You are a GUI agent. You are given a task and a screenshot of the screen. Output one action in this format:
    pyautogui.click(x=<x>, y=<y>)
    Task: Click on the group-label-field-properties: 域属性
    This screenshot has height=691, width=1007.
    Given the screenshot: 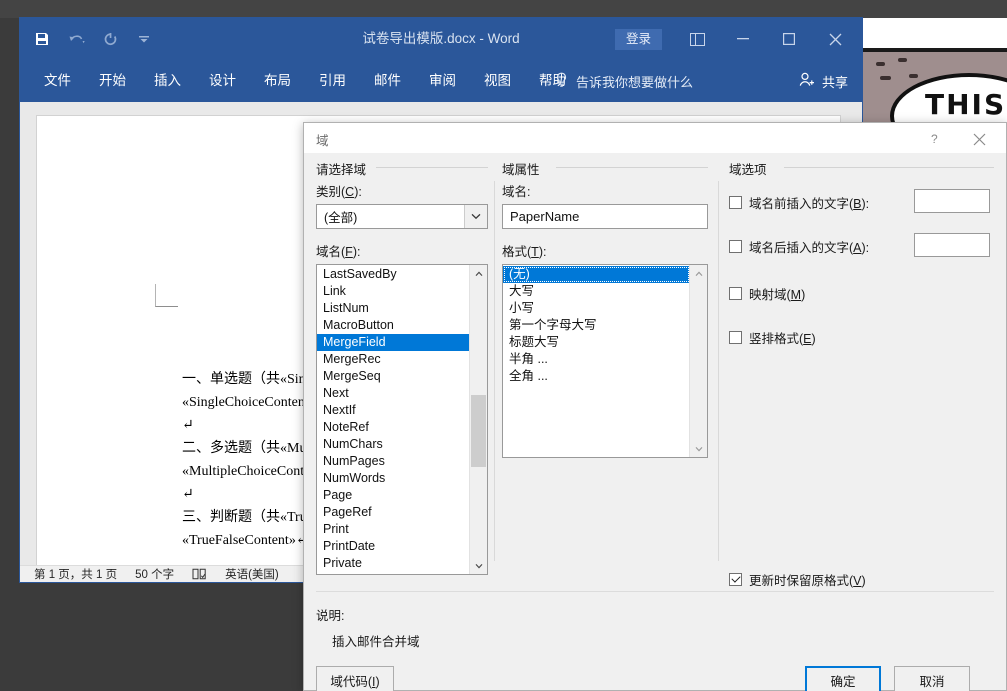 What is the action you would take?
    pyautogui.click(x=524, y=168)
    